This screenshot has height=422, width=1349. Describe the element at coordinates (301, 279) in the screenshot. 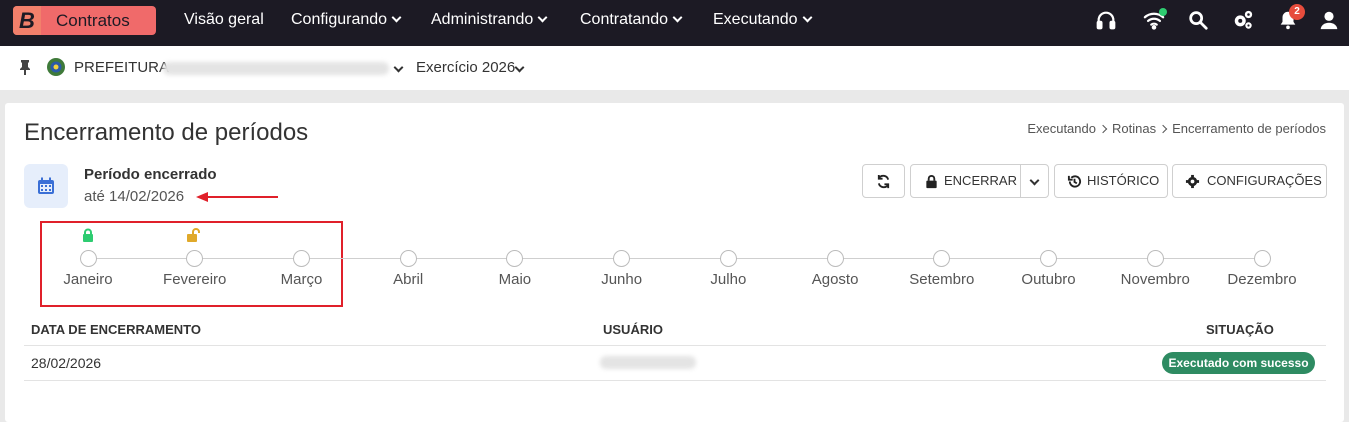

I see `timeline-month-label: Março` at that location.